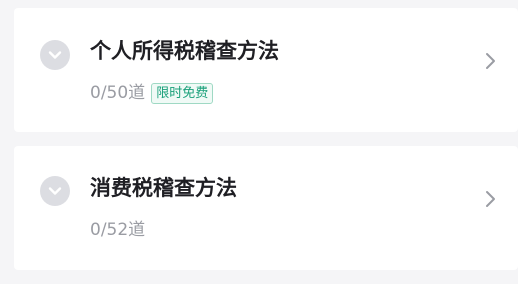  What do you see at coordinates (182, 93) in the screenshot?
I see `free-badge: 限时免费` at bounding box center [182, 93].